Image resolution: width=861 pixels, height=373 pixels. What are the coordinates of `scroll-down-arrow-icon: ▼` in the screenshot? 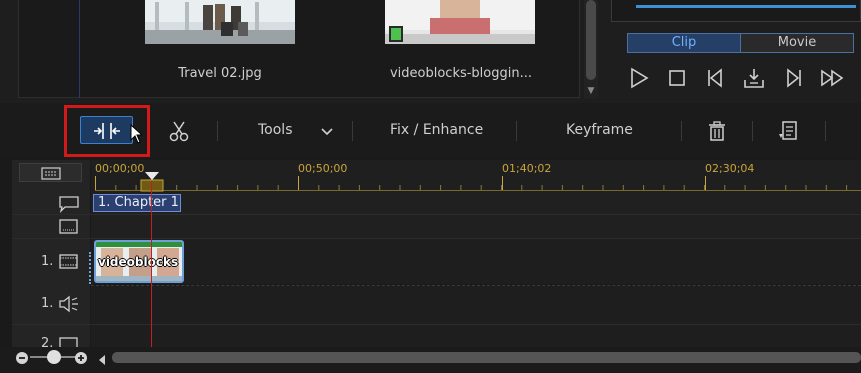 It's located at (591, 91).